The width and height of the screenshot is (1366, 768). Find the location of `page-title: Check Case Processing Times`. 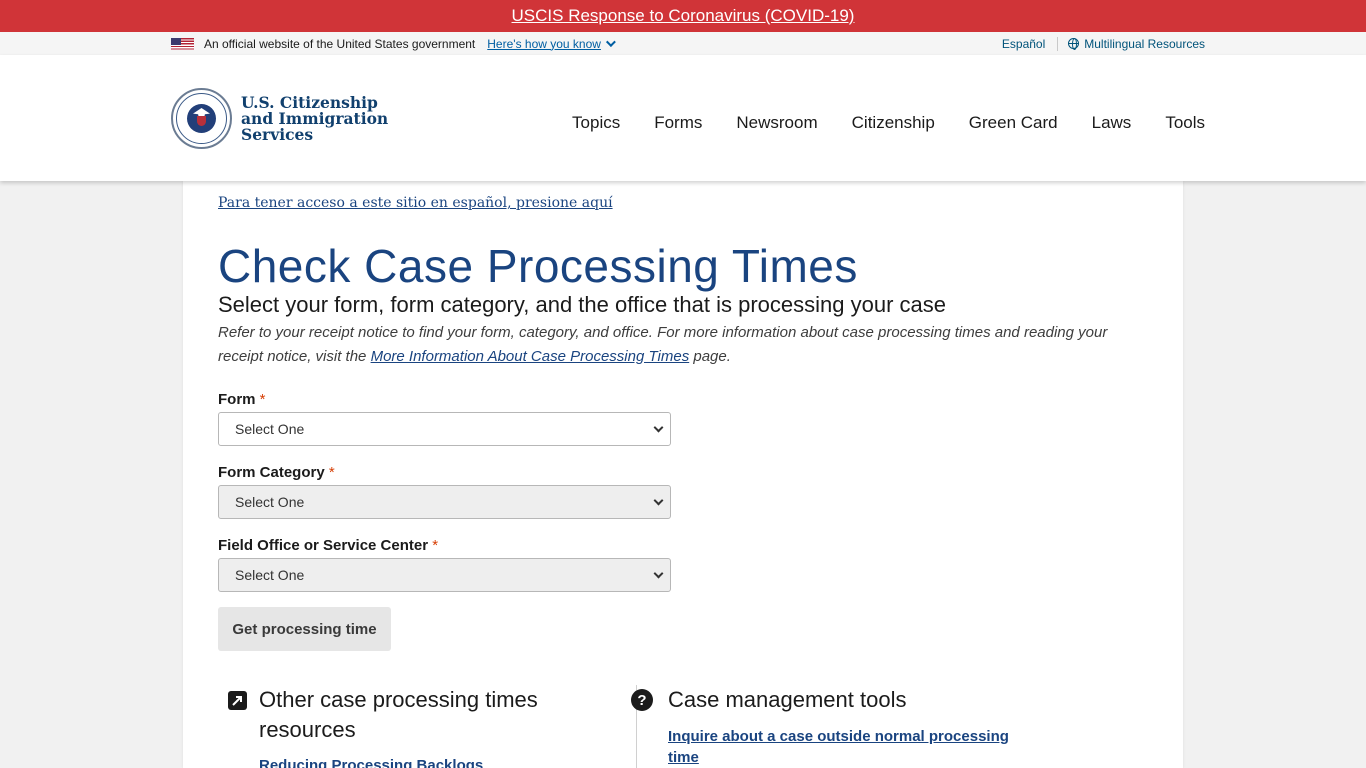

page-title: Check Case Processing Times is located at coordinates (538, 266).